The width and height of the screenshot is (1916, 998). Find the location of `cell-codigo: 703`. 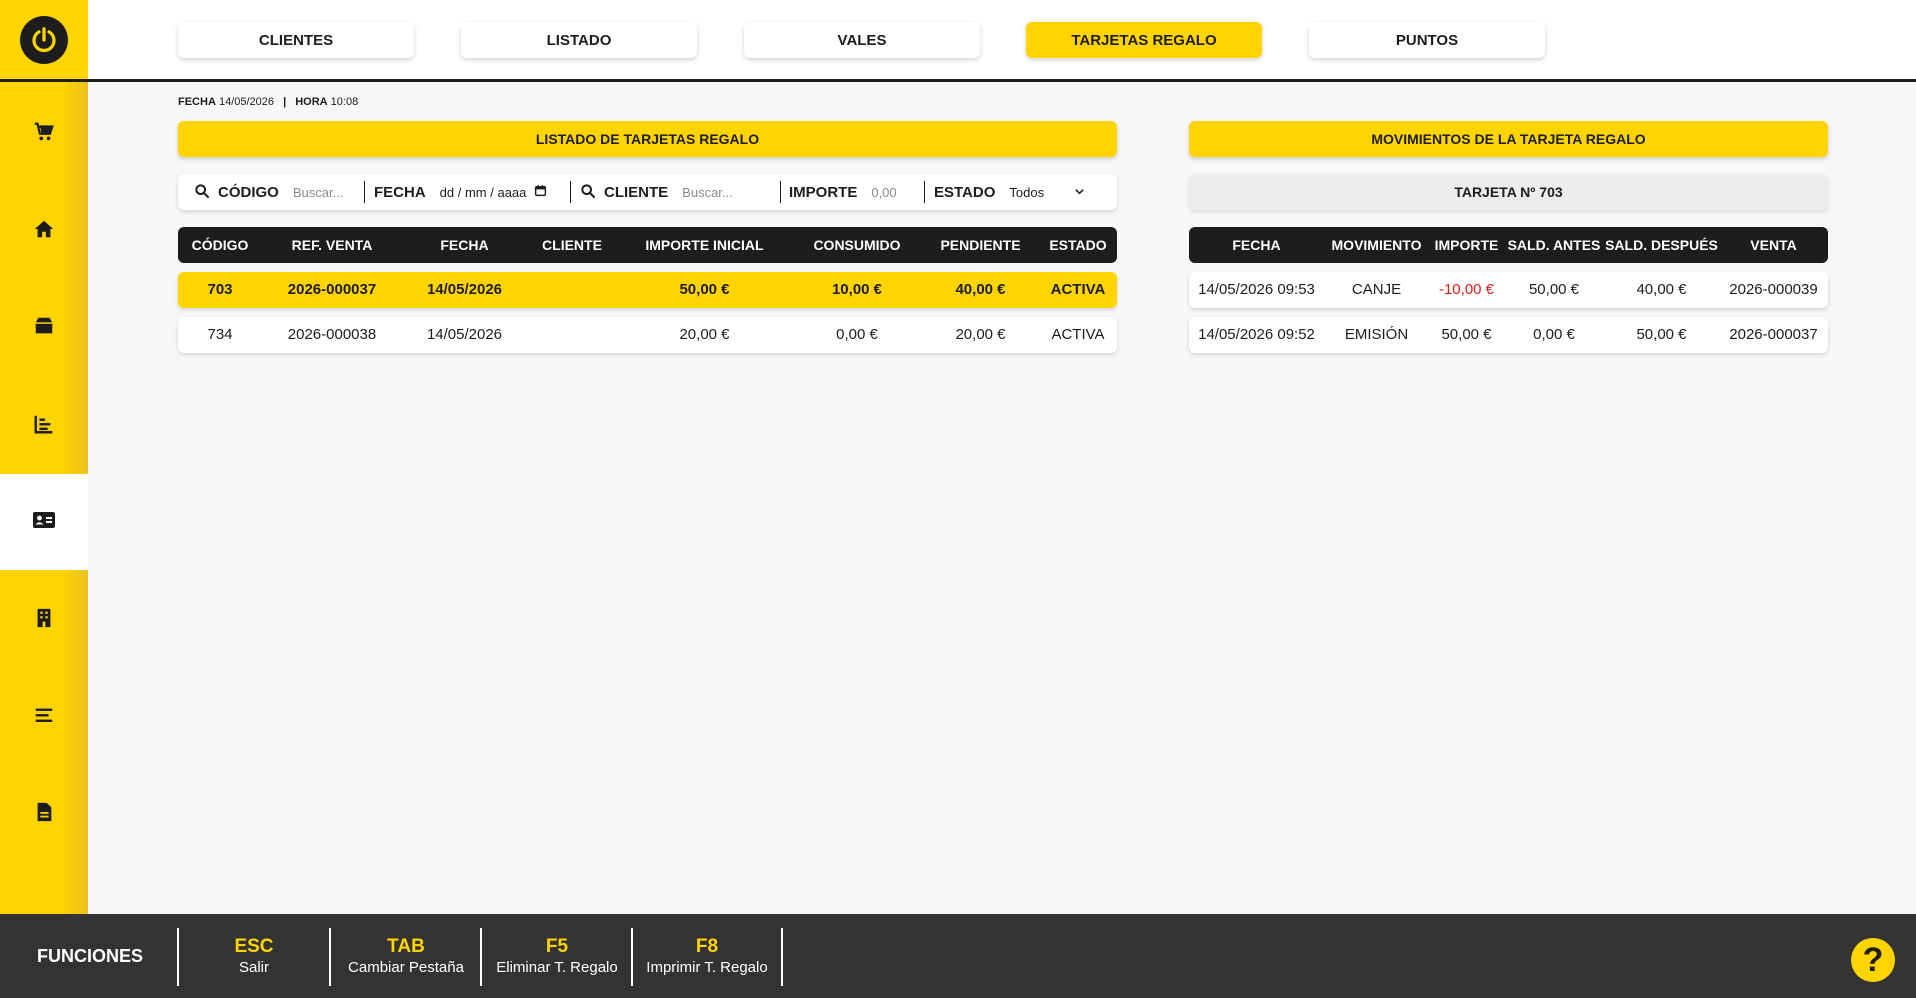

cell-codigo: 703 is located at coordinates (220, 289).